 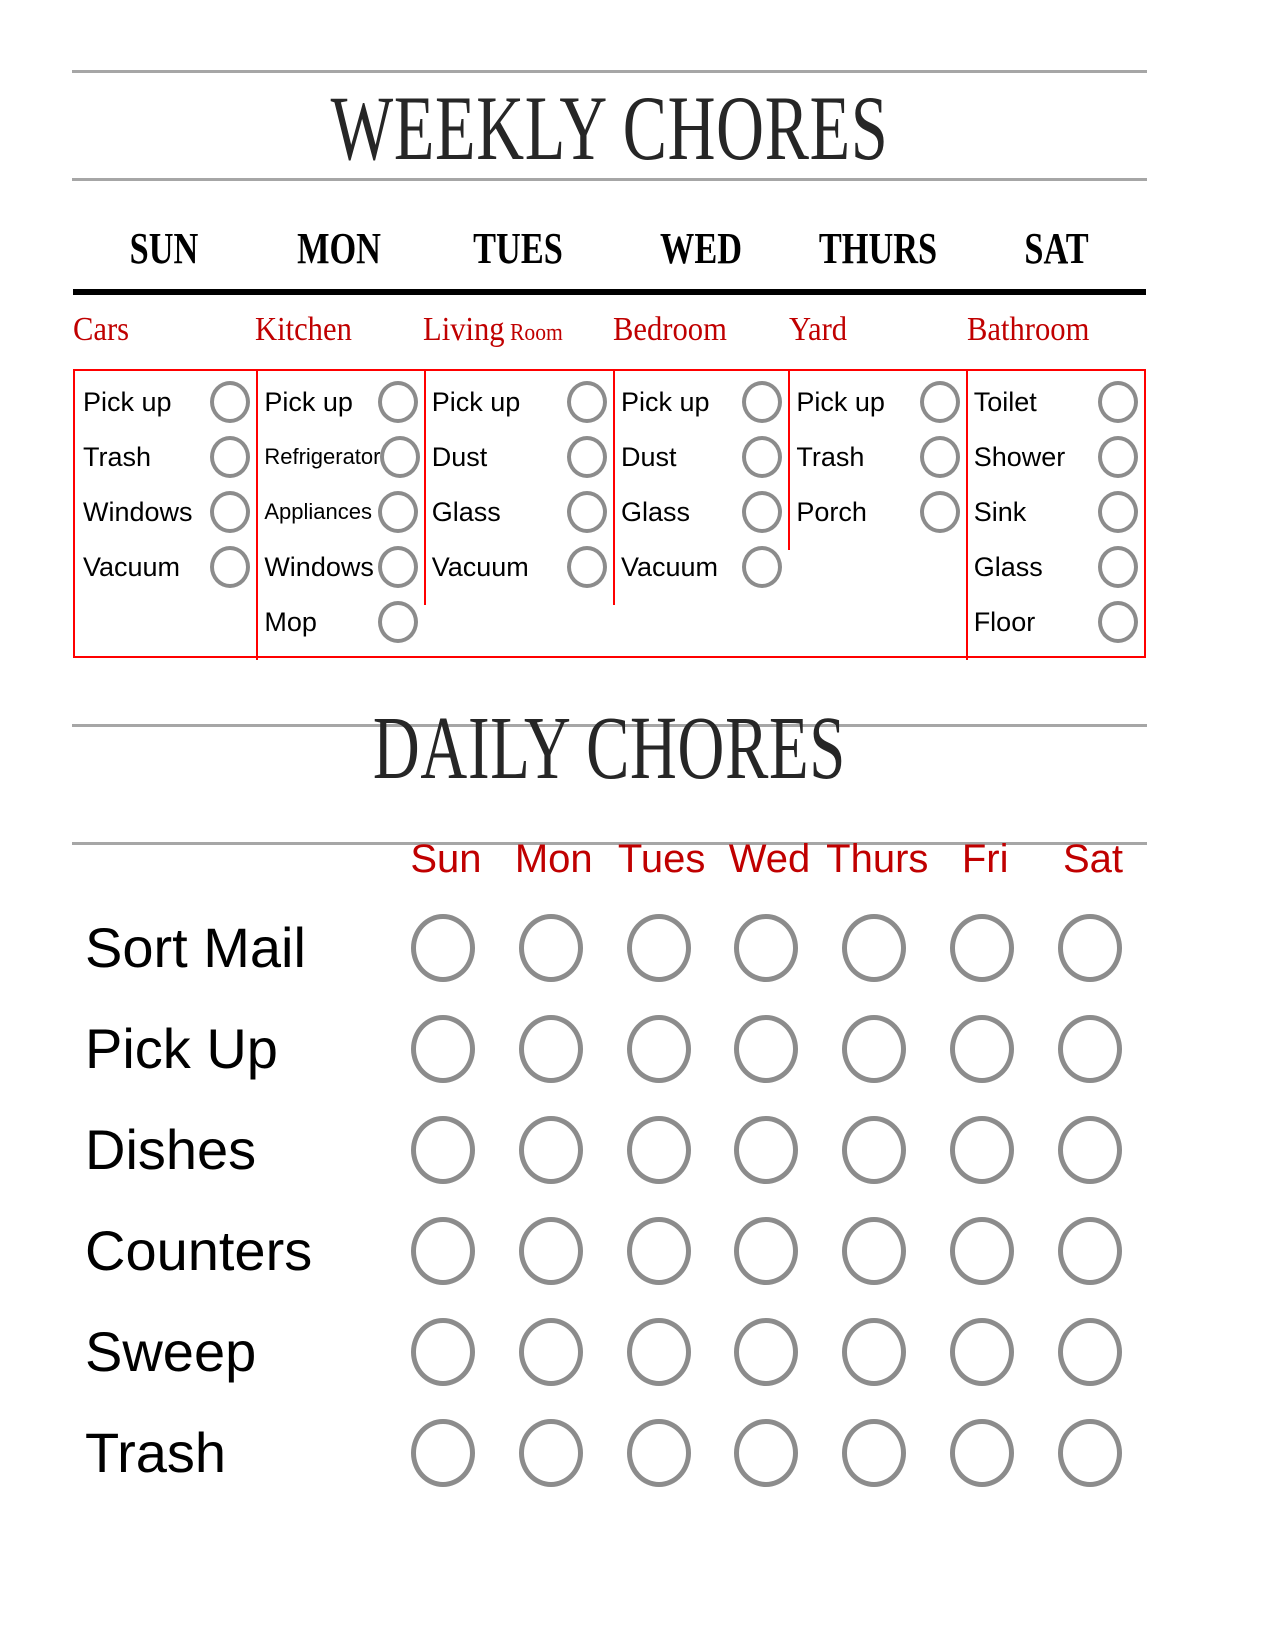 I want to click on weekly-category-living: Living Room, so click(x=508, y=331).